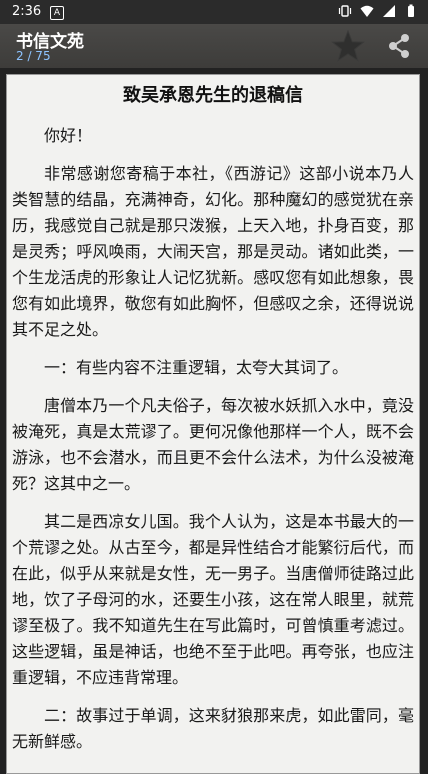 The height and width of the screenshot is (774, 428). I want to click on share-icon, so click(399, 46).